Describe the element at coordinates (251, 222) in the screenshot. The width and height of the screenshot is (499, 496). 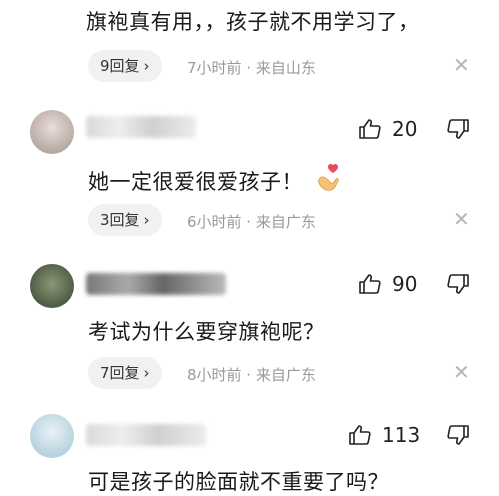
I see `comment-2-meta: 6小时前 · 来自广东` at that location.